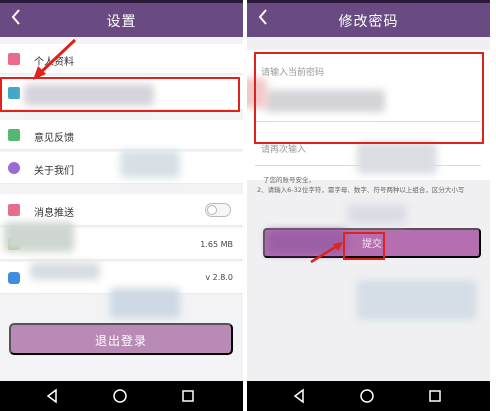 This screenshot has width=496, height=411. Describe the element at coordinates (121, 135) in the screenshot. I see `settings-item-feedback: 意见反馈` at that location.